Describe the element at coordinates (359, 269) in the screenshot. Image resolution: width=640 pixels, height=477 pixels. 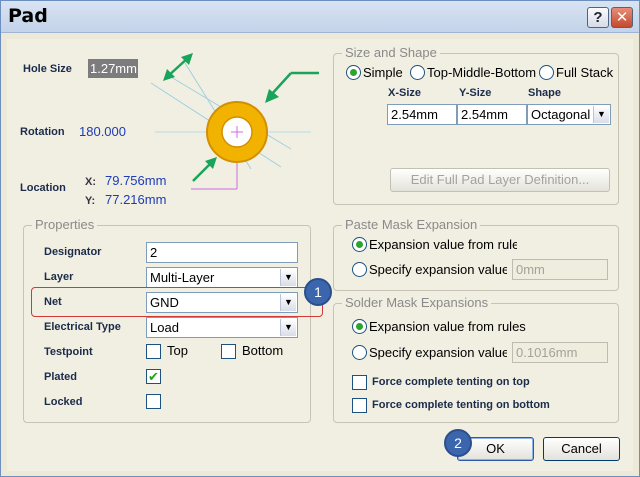
I see `paste-specify-radio` at that location.